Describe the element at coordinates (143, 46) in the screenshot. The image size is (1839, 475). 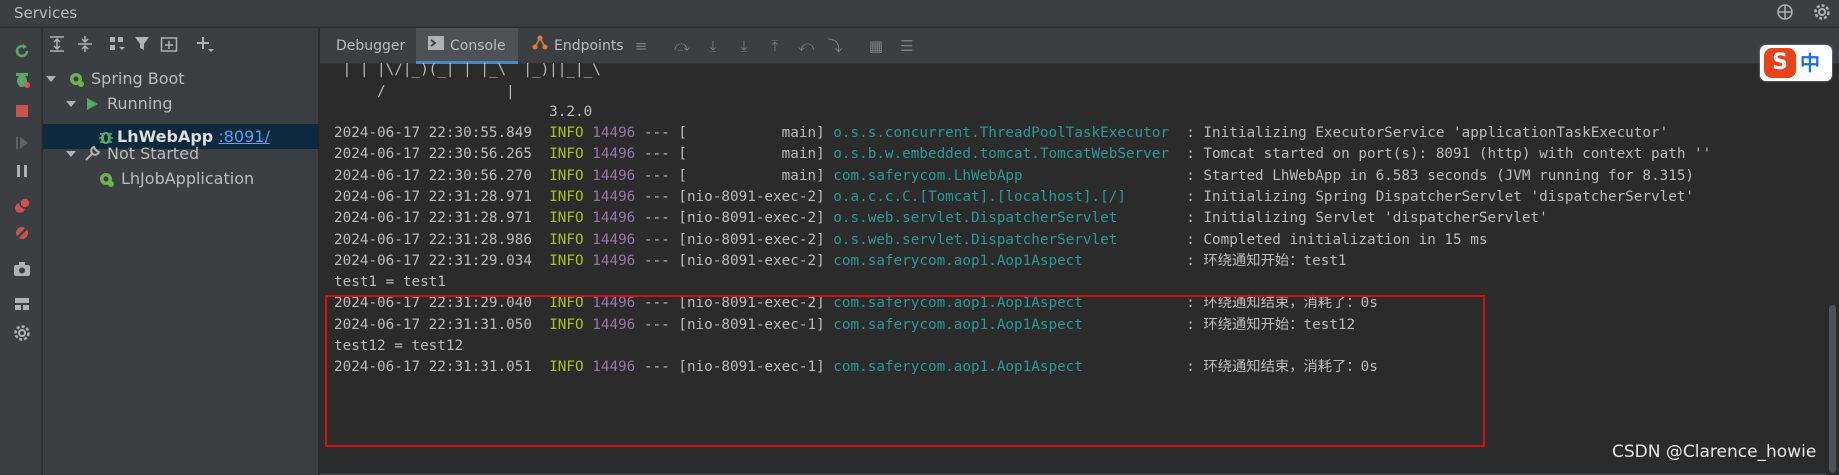
I see `filter-icon` at that location.